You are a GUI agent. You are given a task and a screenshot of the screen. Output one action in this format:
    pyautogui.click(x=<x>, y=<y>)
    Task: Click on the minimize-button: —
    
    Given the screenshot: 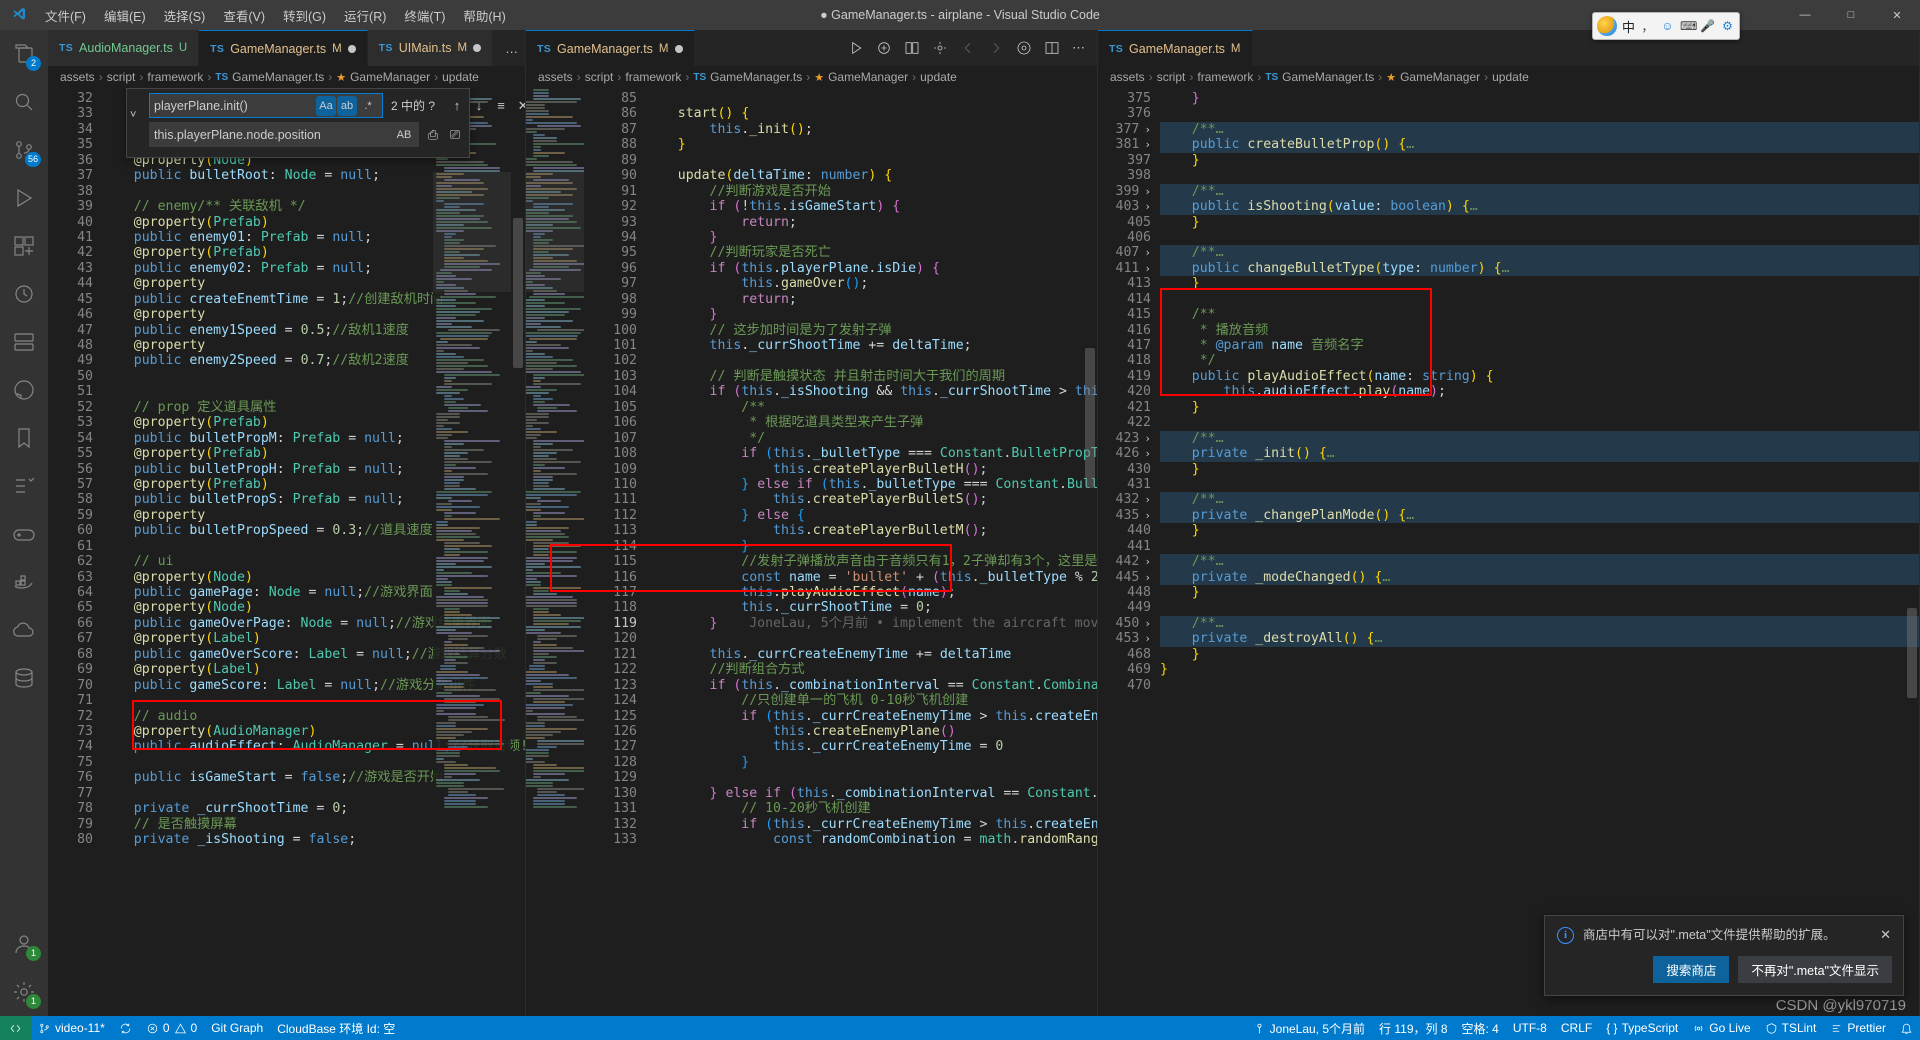 What is the action you would take?
    pyautogui.click(x=1805, y=15)
    